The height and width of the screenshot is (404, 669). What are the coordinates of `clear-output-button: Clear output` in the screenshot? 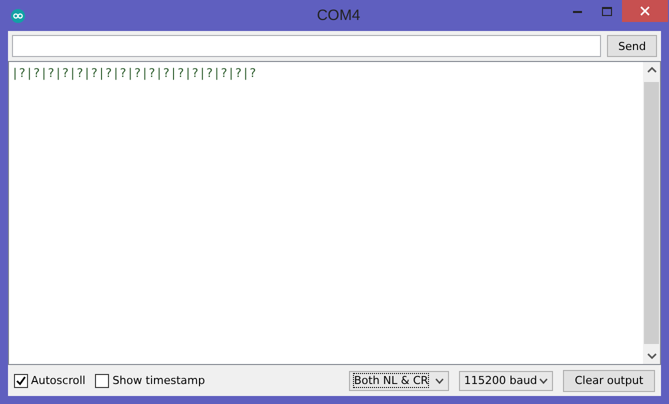 It's located at (609, 381).